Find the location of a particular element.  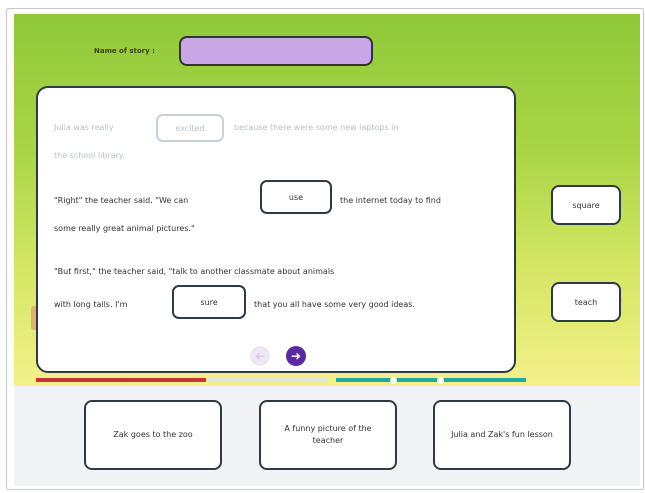

word-tile-teach: teach is located at coordinates (586, 302).